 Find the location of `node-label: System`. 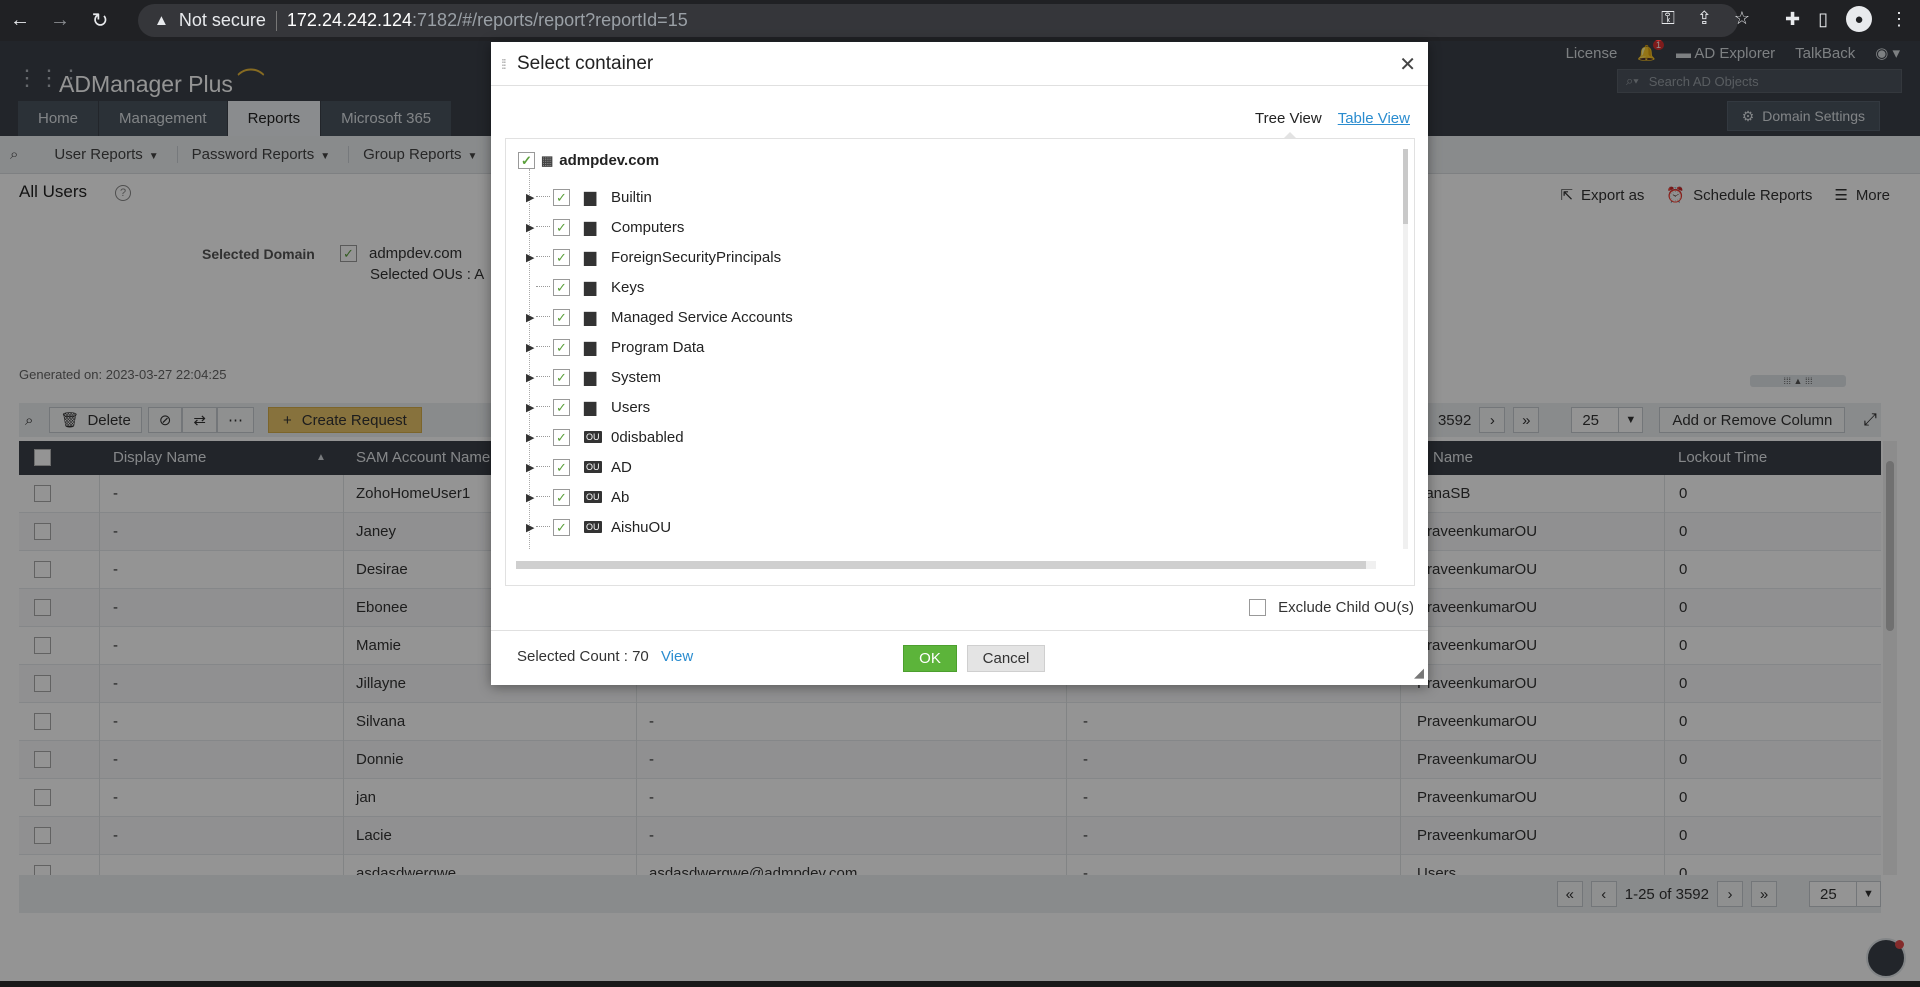

node-label: System is located at coordinates (636, 377).